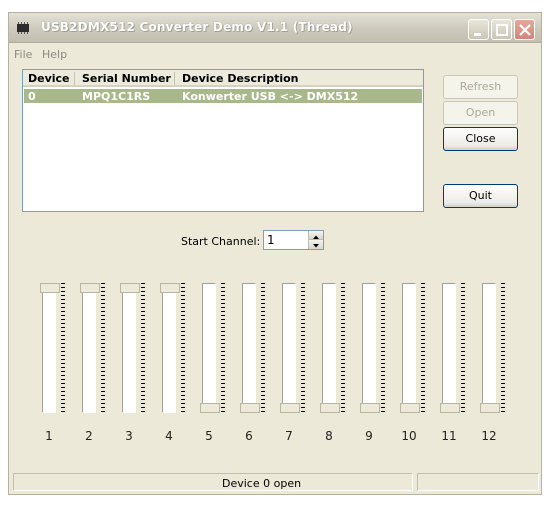  Describe the element at coordinates (49, 436) in the screenshot. I see `fader-number: 1` at that location.